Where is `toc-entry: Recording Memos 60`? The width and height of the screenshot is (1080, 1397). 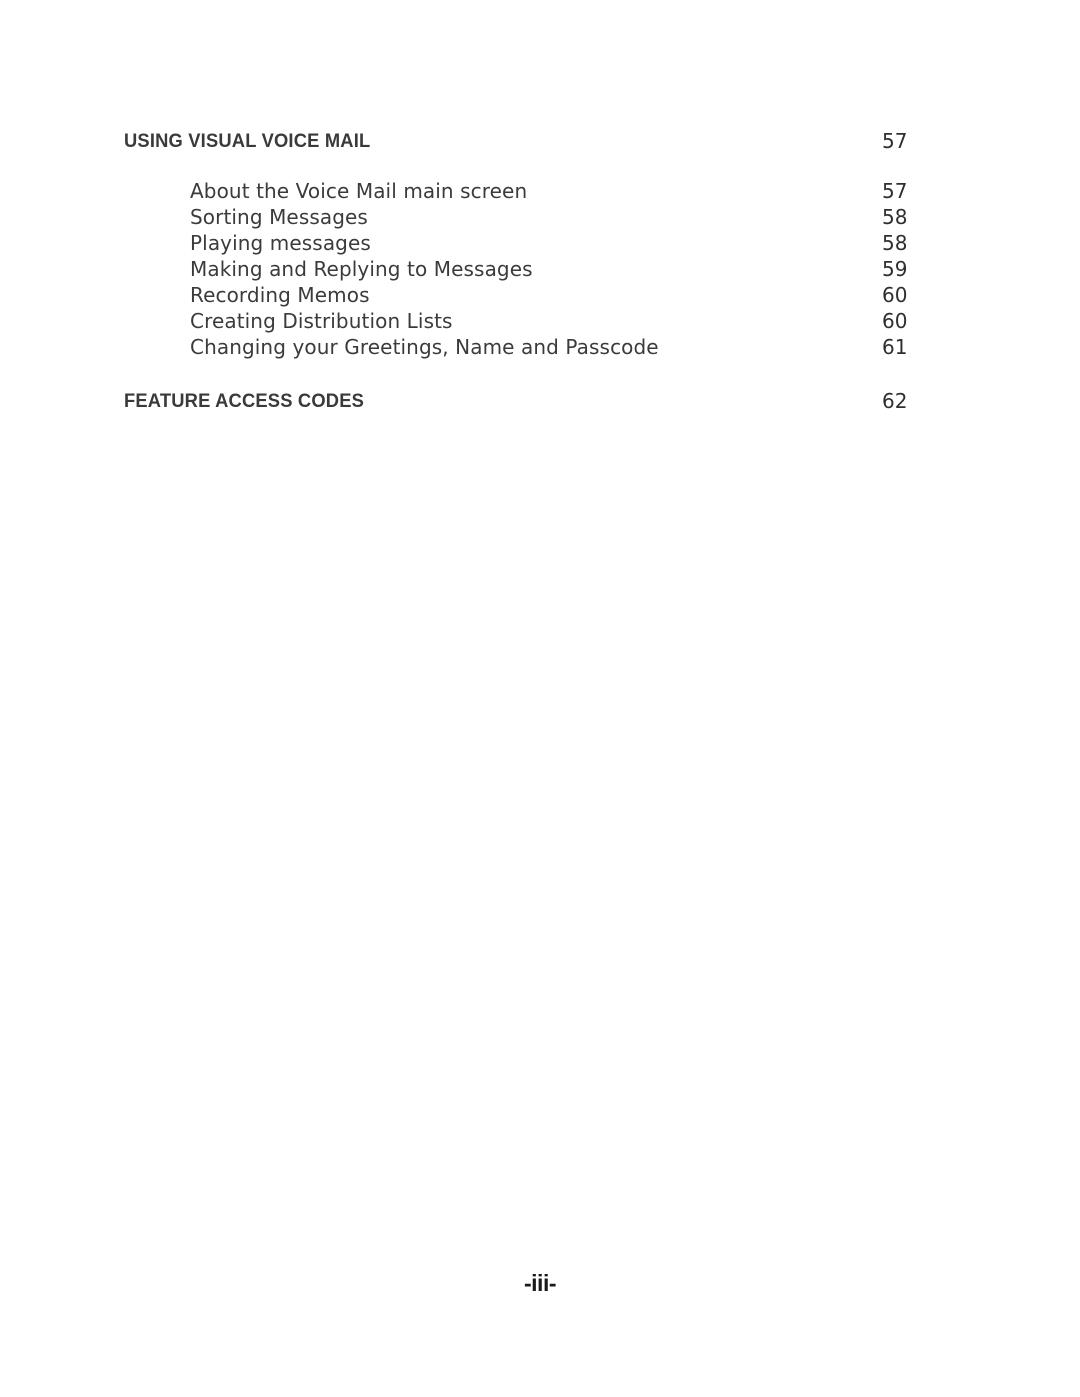
toc-entry: Recording Memos 60 is located at coordinates (539, 295).